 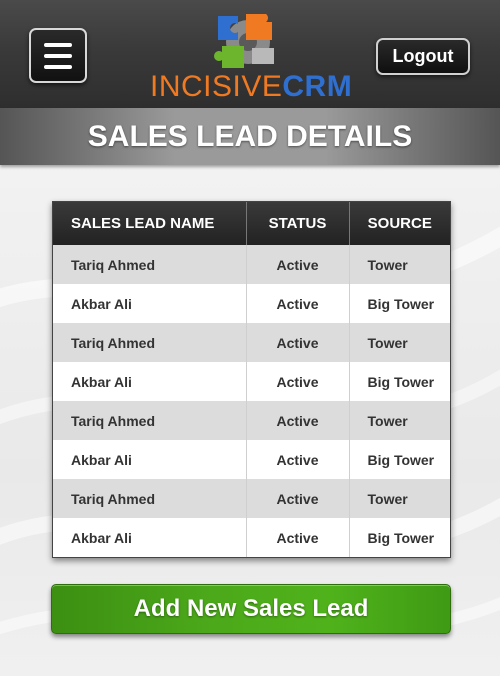 What do you see at coordinates (423, 56) in the screenshot?
I see `logout-button: Logout` at bounding box center [423, 56].